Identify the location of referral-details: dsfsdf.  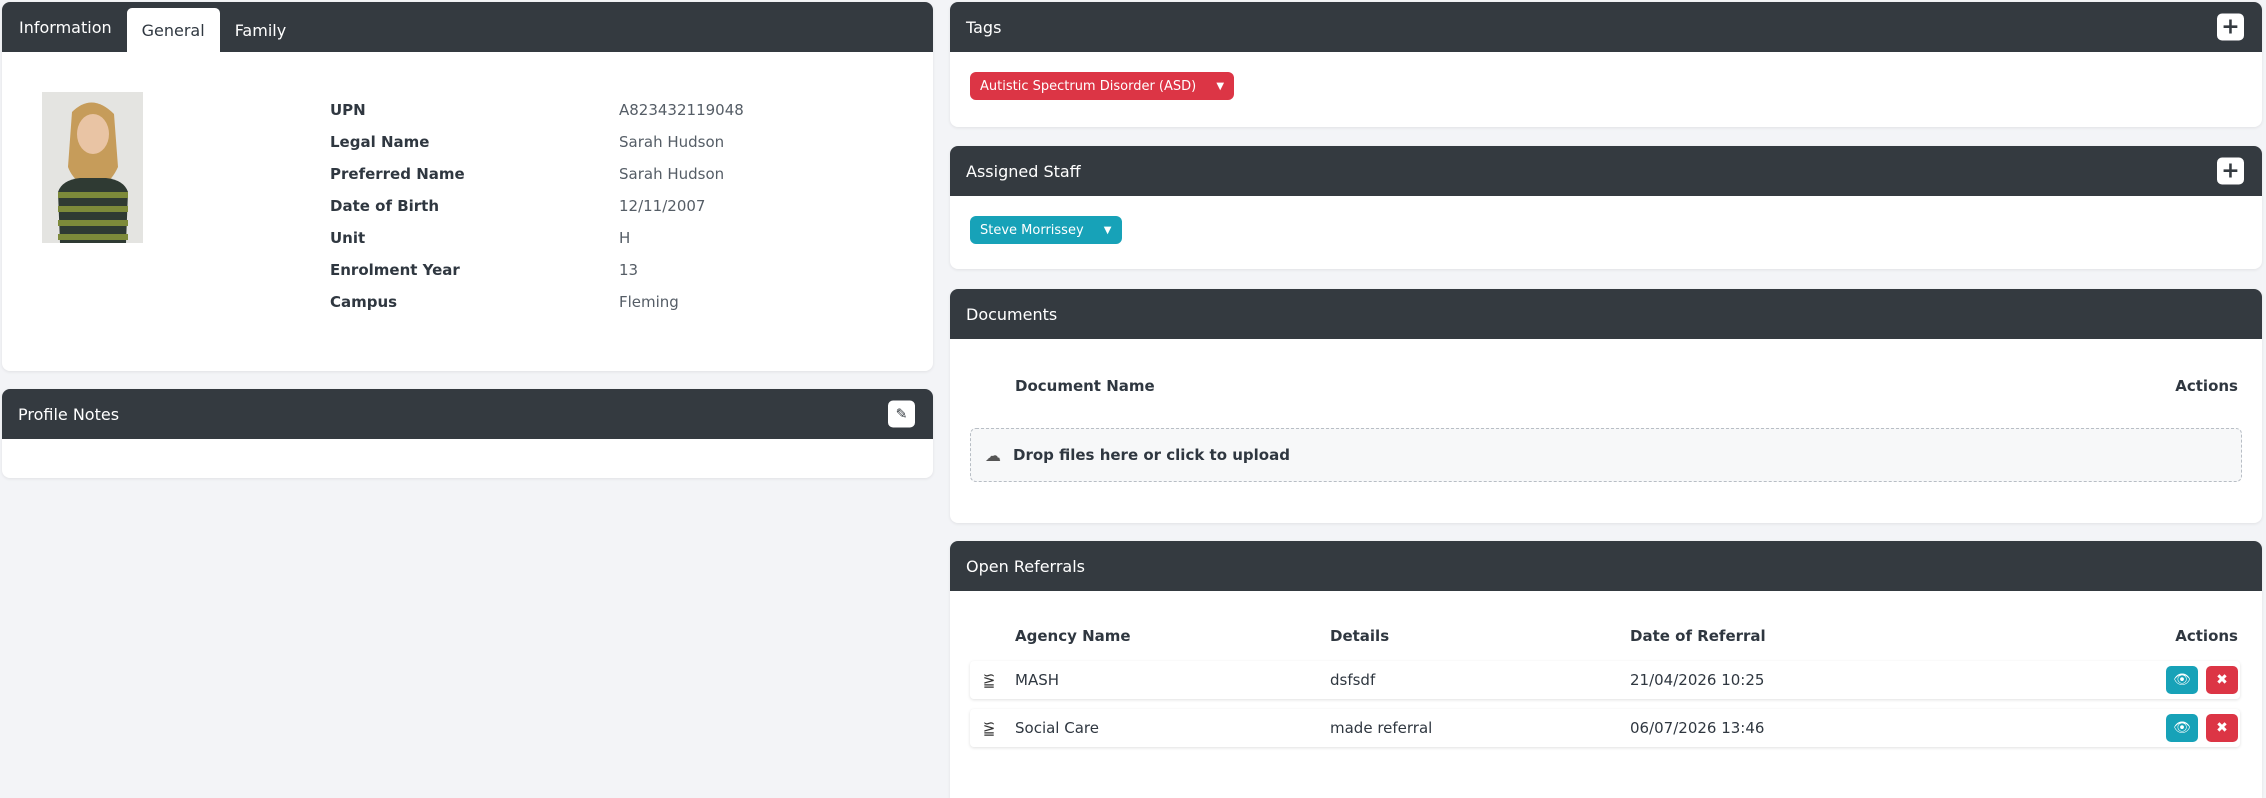
(1353, 680).